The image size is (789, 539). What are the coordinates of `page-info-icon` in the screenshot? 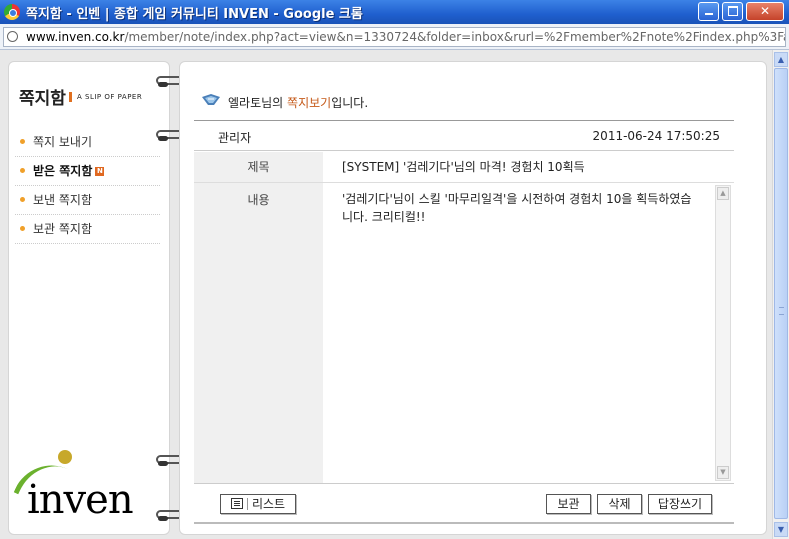 It's located at (12, 36).